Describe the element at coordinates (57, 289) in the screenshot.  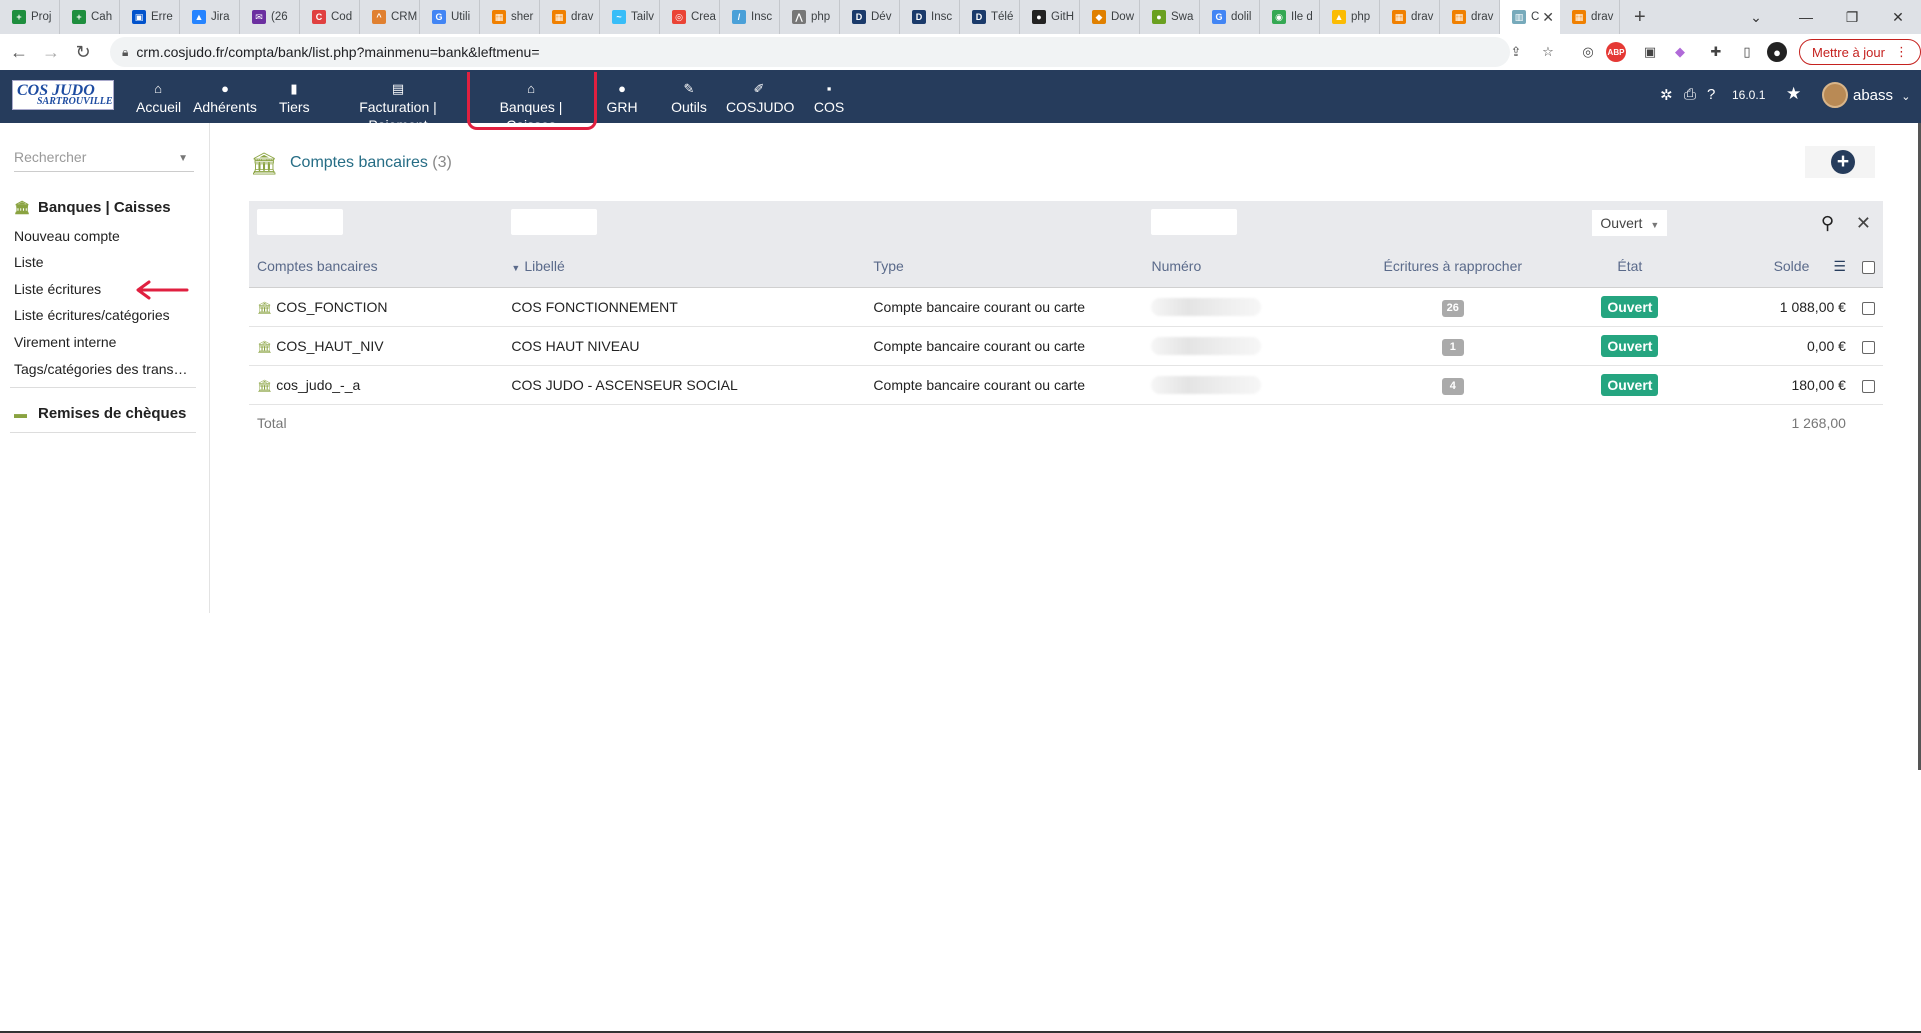
I see `sidebar-item-entries: Liste écritures` at that location.